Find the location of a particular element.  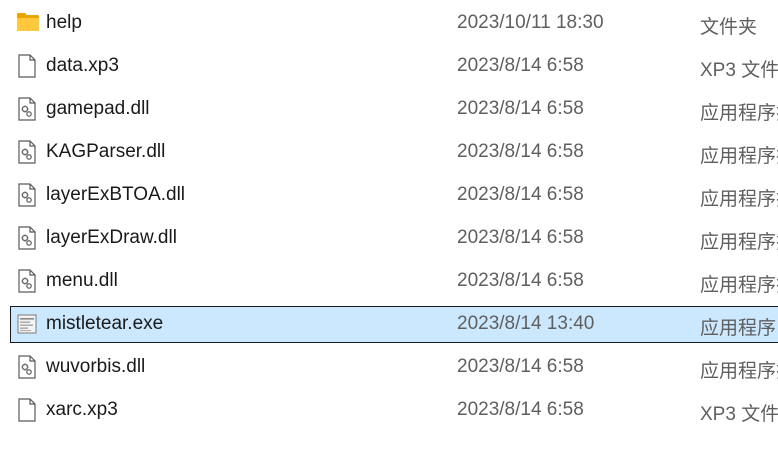

file-name: gamepad.dll is located at coordinates (98, 109).